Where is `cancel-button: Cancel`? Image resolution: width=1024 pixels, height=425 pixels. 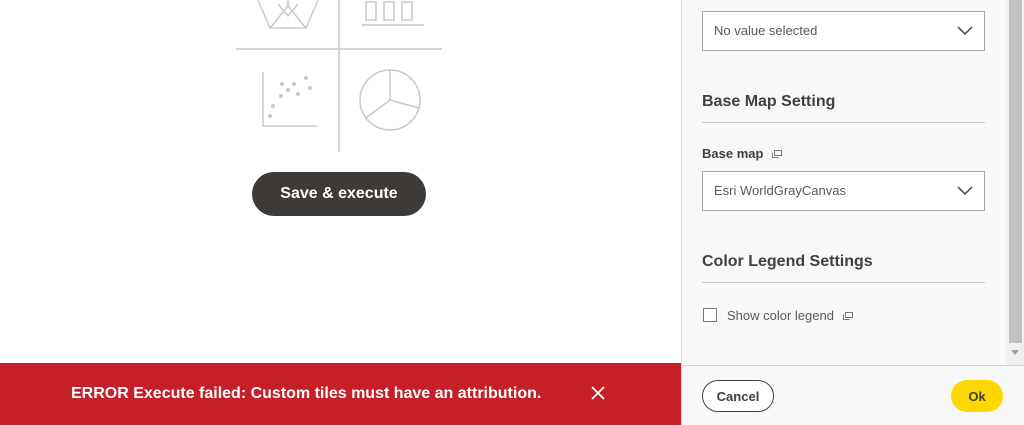
cancel-button: Cancel is located at coordinates (738, 396).